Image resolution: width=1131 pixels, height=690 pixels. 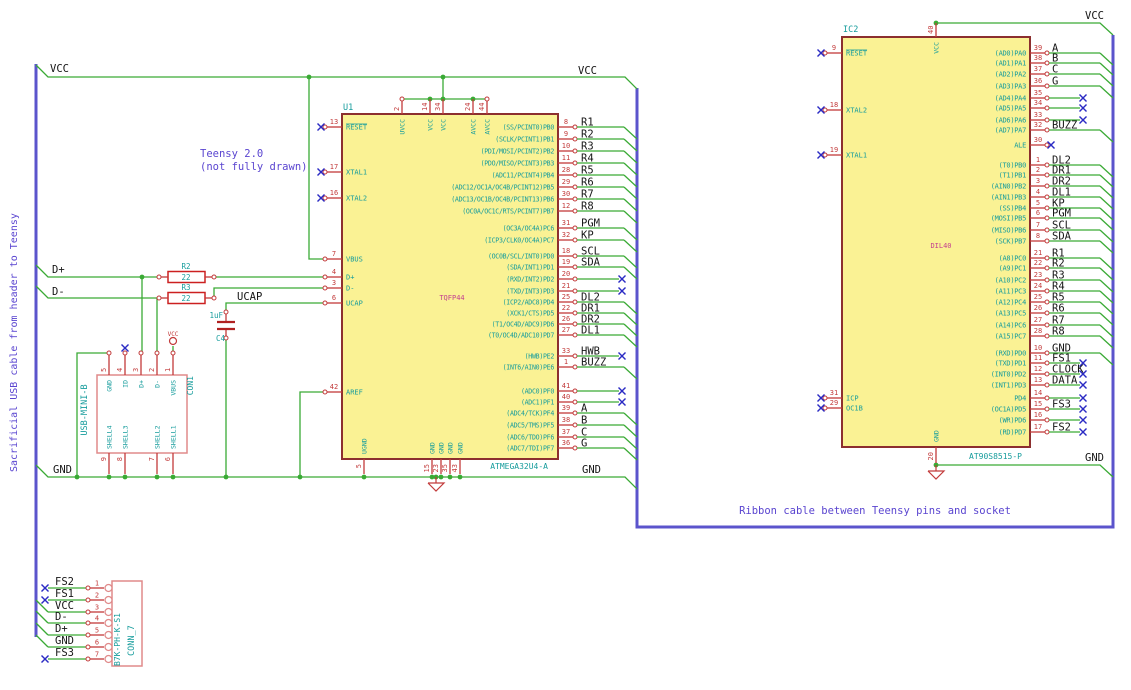 What do you see at coordinates (1020, 399) in the screenshot?
I see `text-ic2-right_pins-29-name: PD4` at bounding box center [1020, 399].